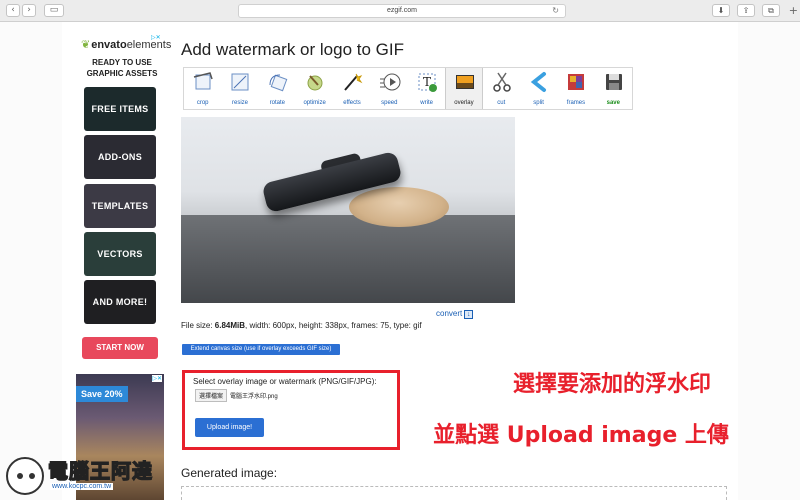  I want to click on leaf-icon: ❦, so click(86, 45).